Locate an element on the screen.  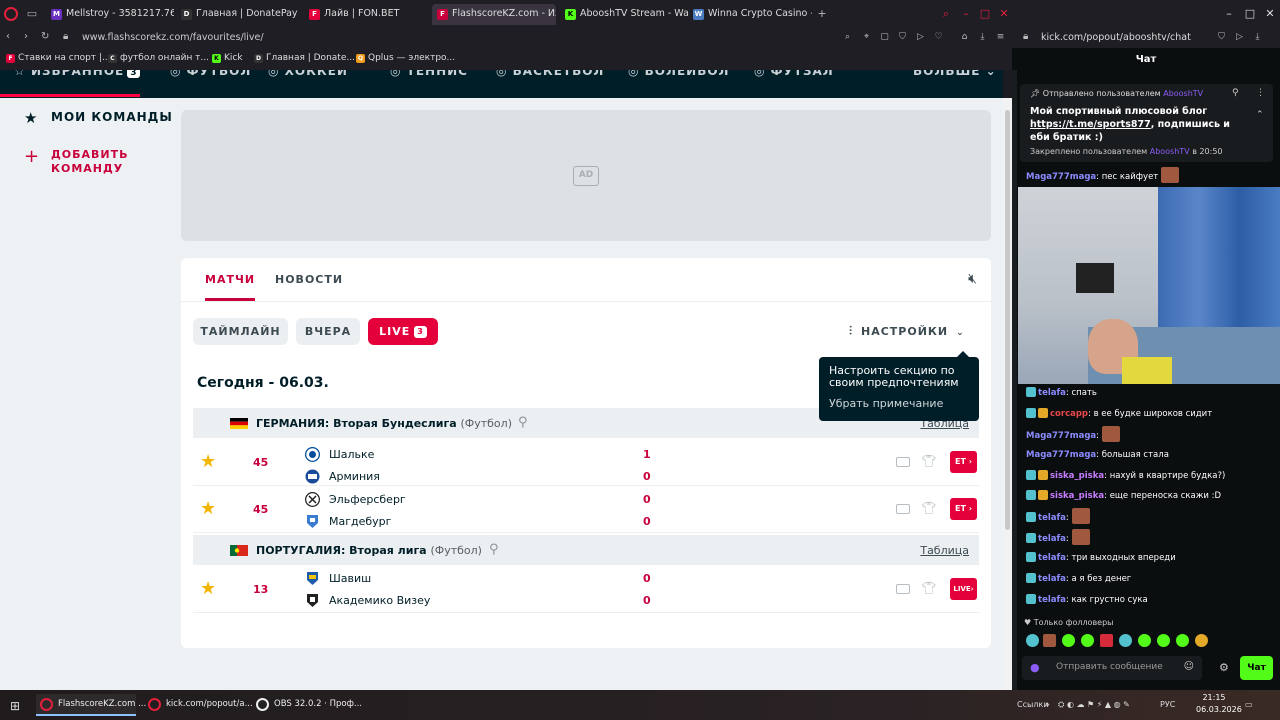
tab-flashscore: F FlashscoreKZ.com - Избр is located at coordinates (494, 14).